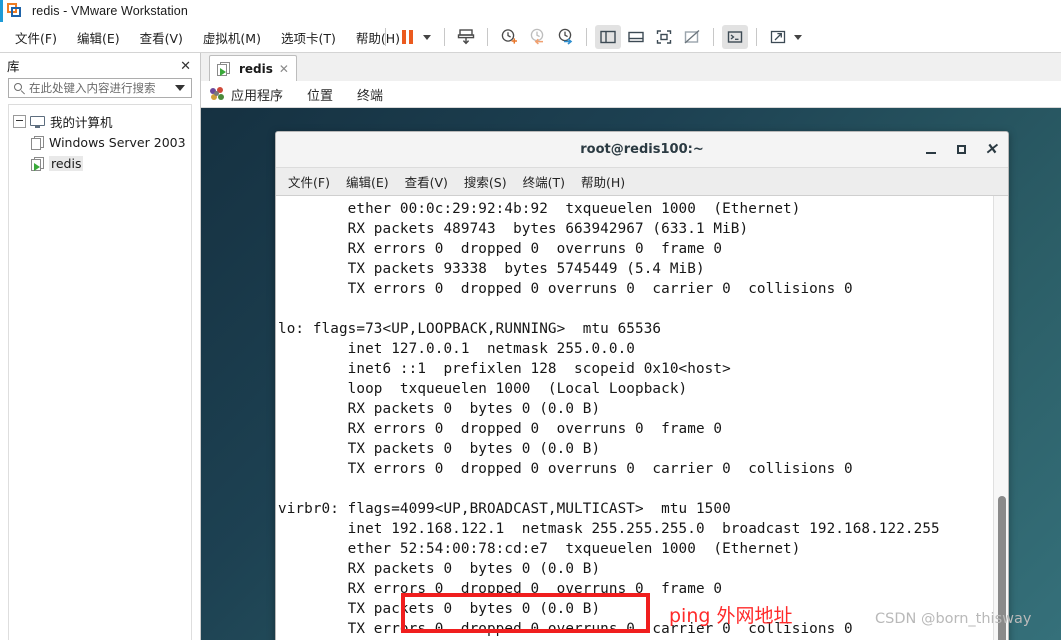 The image size is (1061, 640). Describe the element at coordinates (731, 616) in the screenshot. I see `annotation-label: ping 外网地址` at that location.